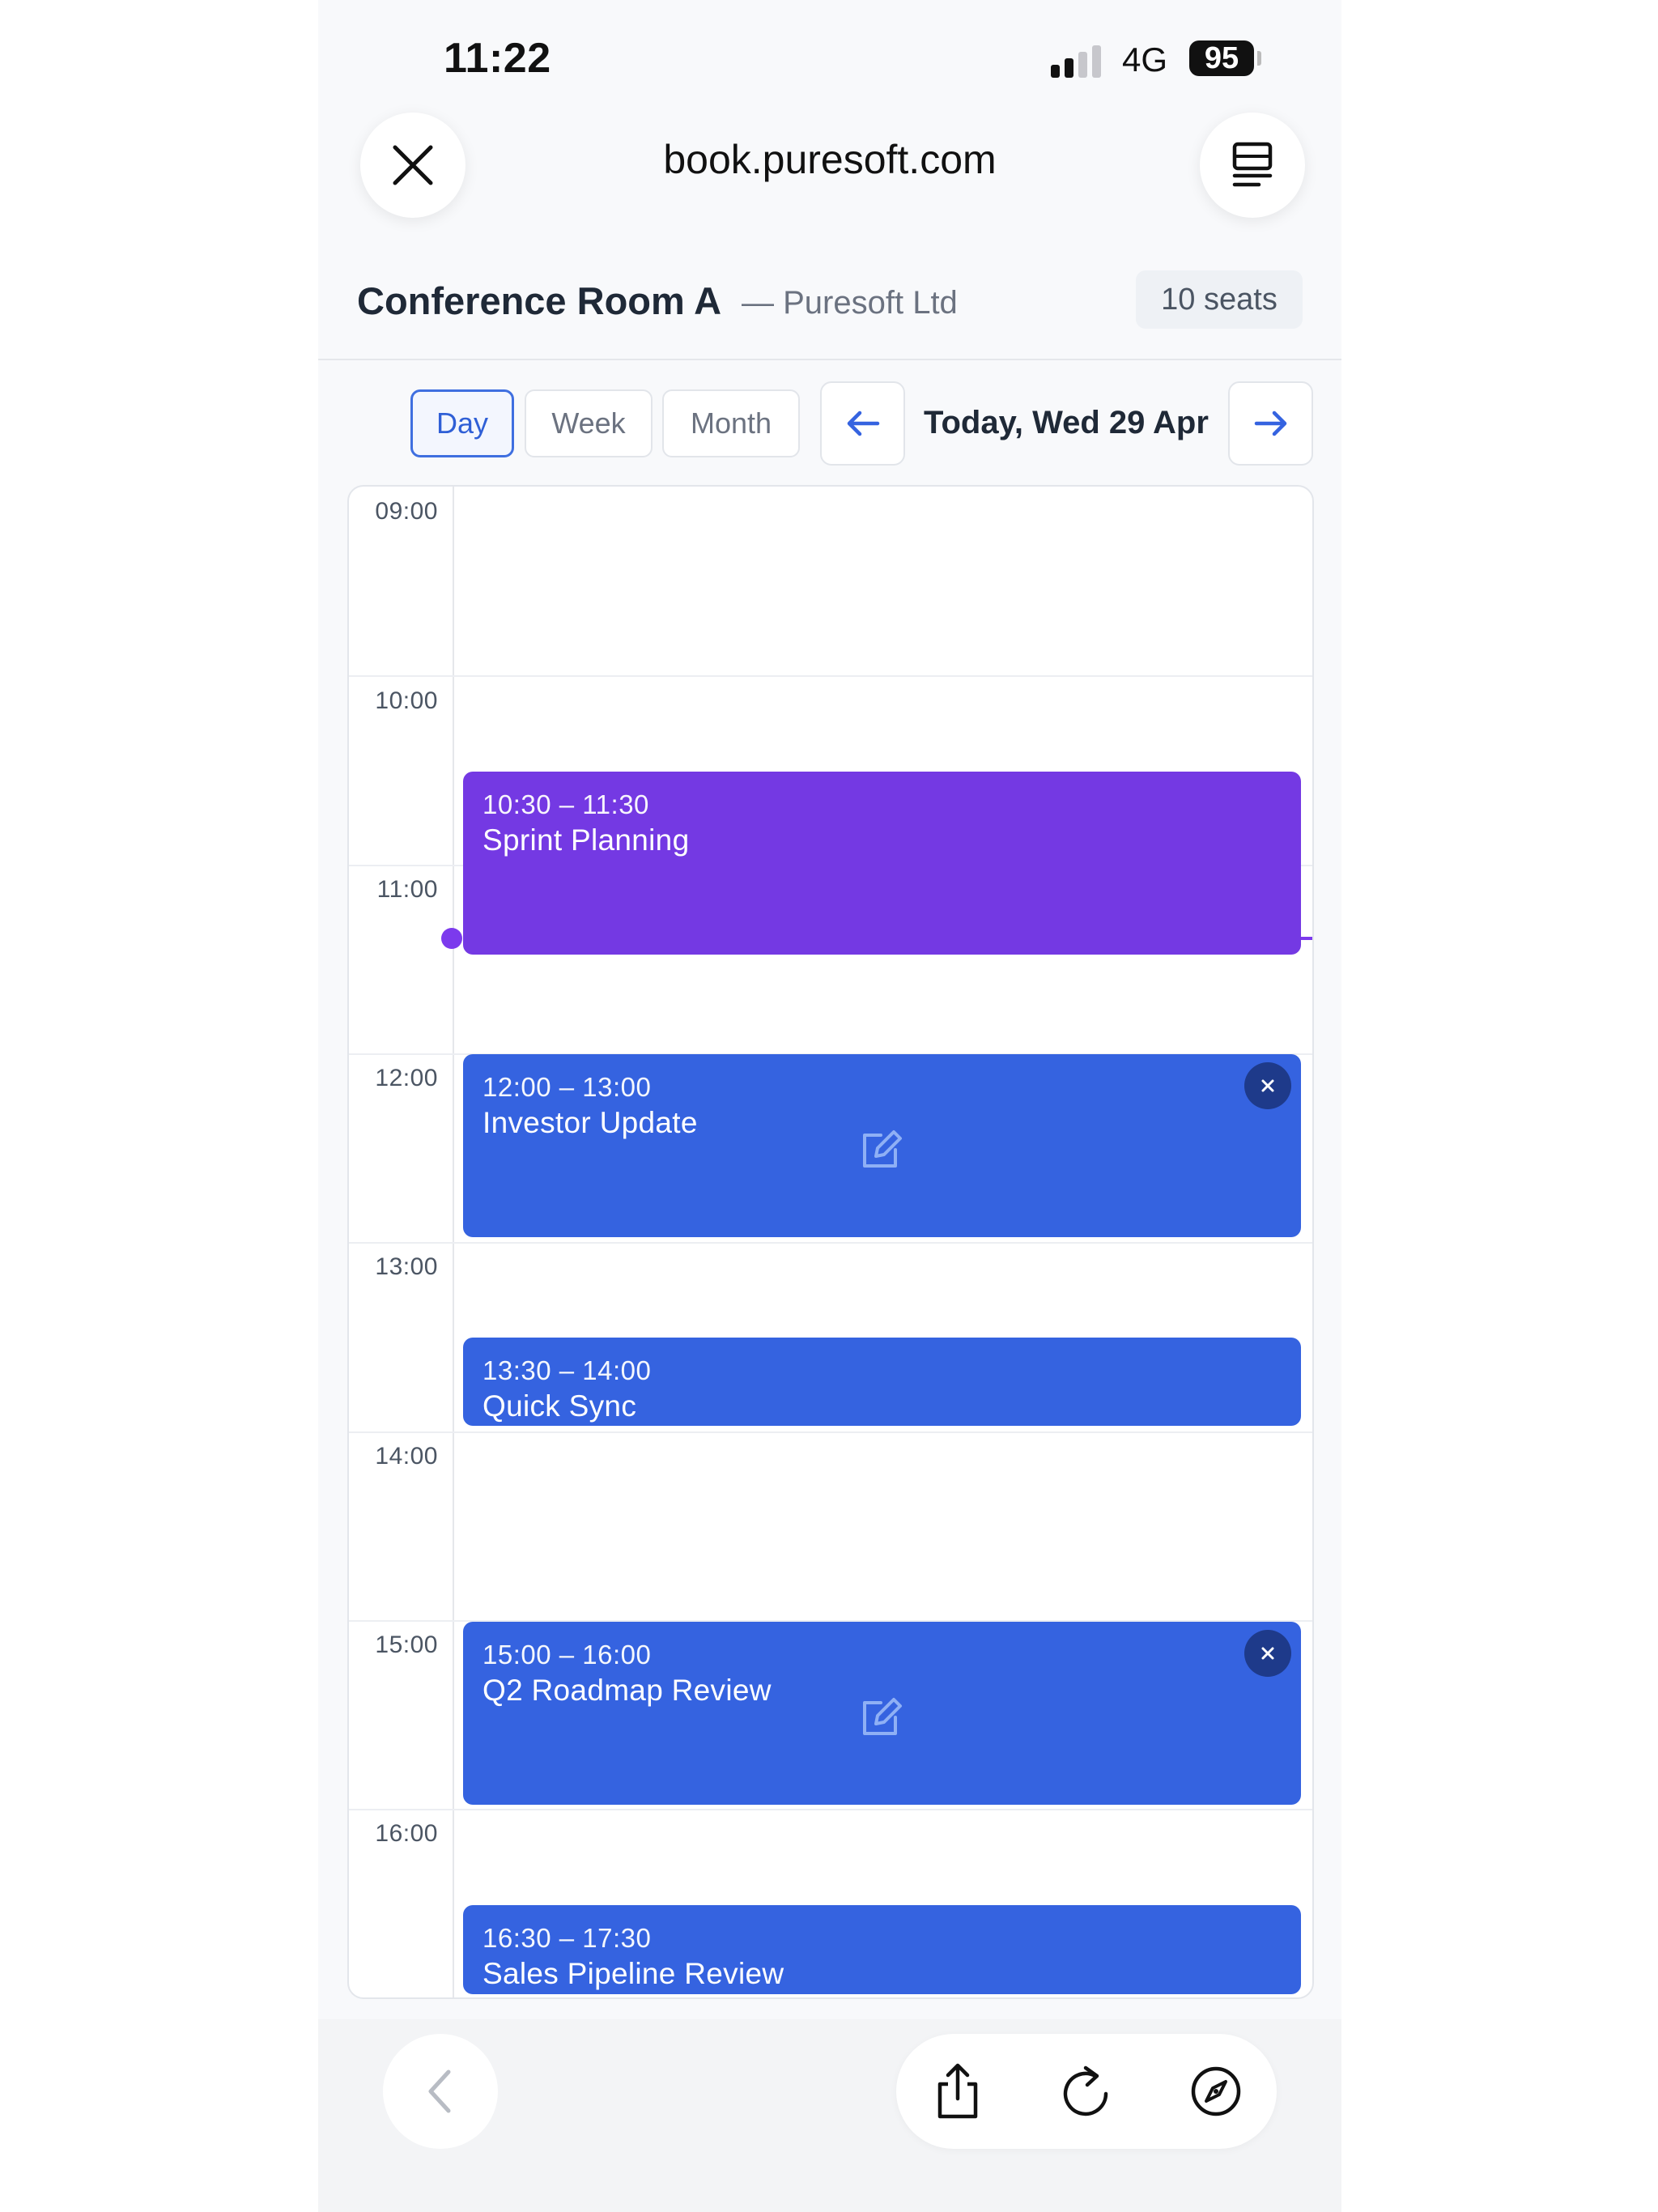 The image size is (1658, 2212). I want to click on event-q2-roadmap-review: 15:00 – 16:00 Q2 Roadmap Review, so click(882, 1713).